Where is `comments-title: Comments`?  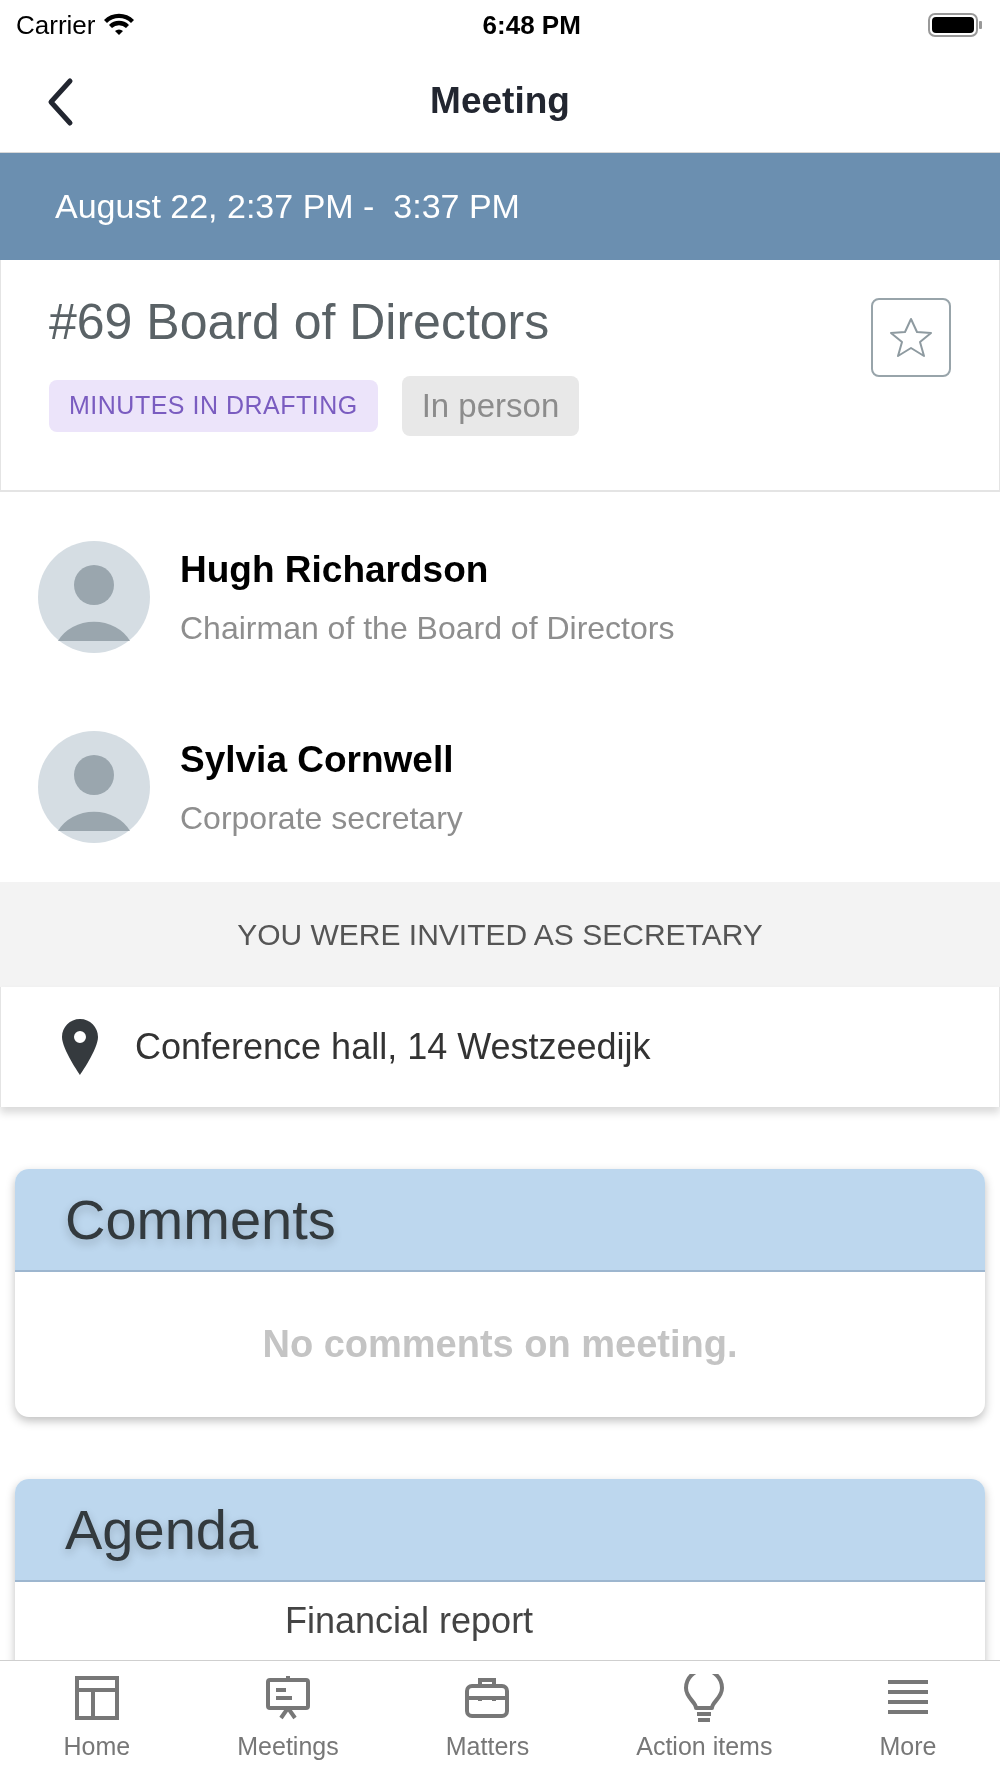 comments-title: Comments is located at coordinates (200, 1219).